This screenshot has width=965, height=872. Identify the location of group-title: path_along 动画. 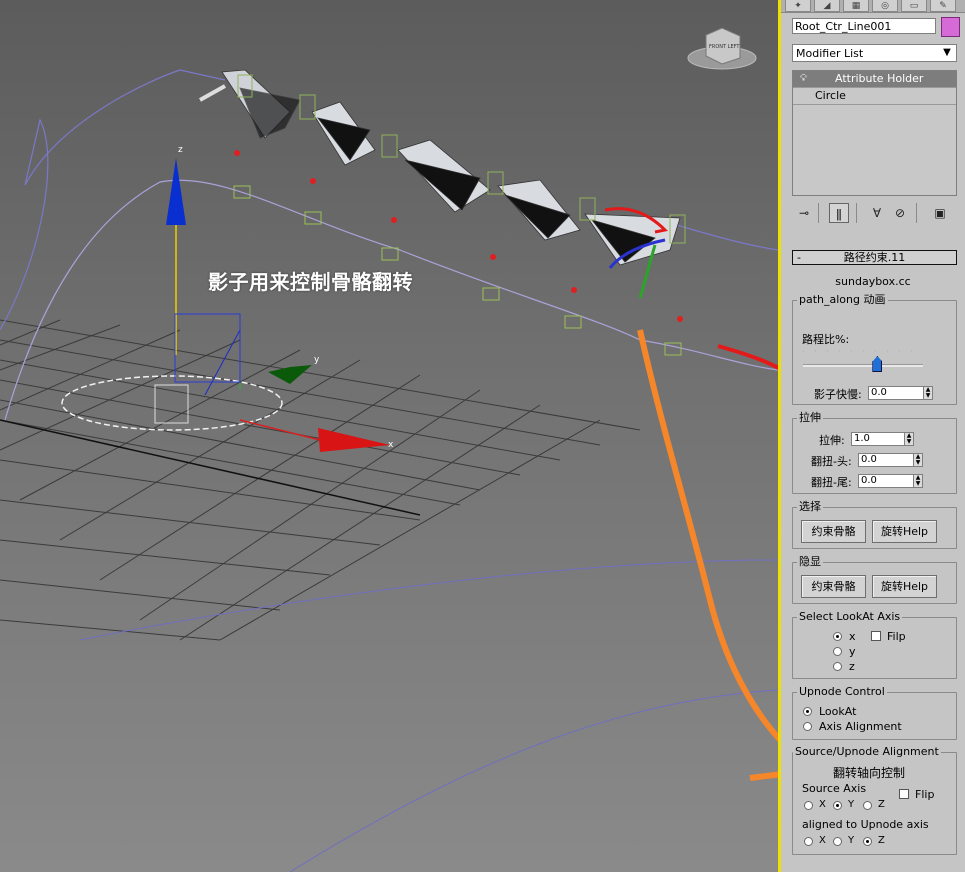
(842, 300).